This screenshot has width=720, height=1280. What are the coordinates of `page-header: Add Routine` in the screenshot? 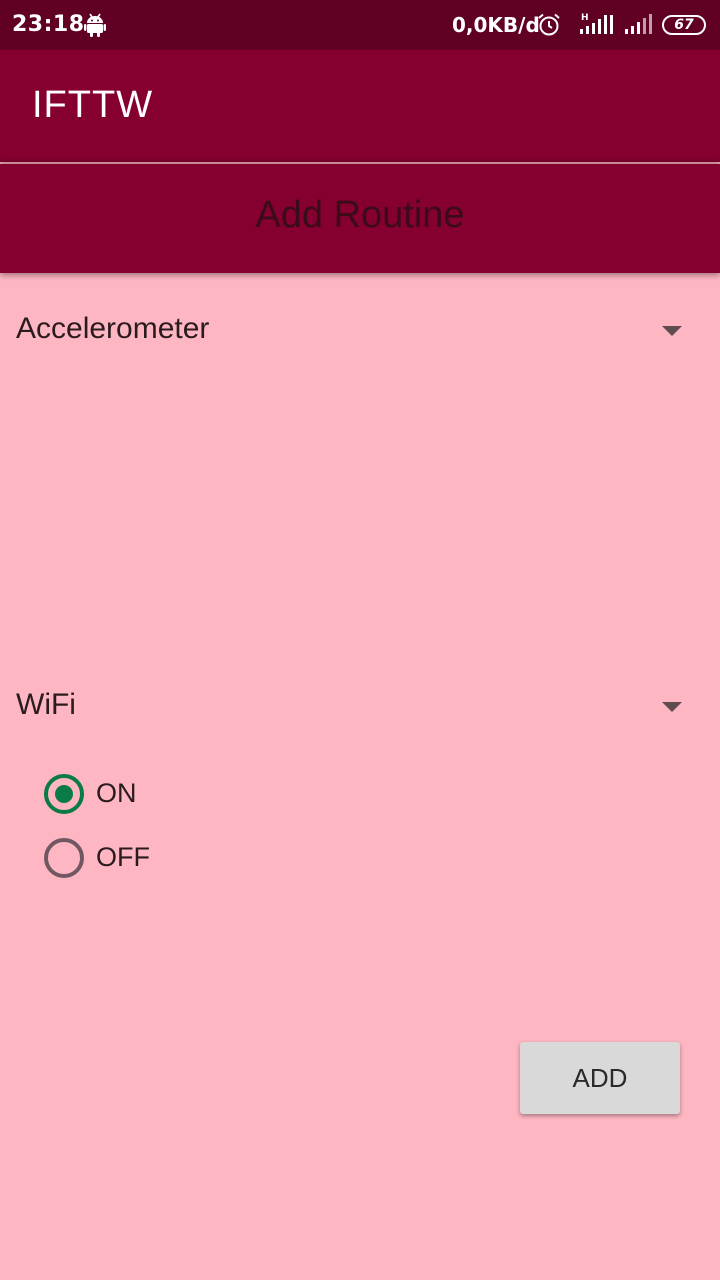 It's located at (360, 218).